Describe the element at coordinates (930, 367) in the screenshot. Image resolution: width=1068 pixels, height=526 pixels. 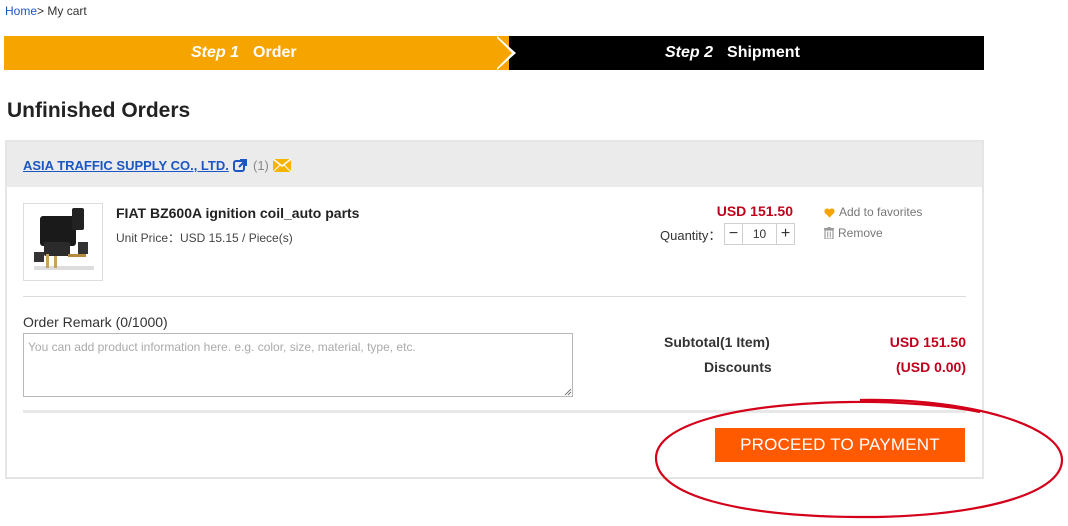
I see `discounts-value: (USD 0.00)` at that location.